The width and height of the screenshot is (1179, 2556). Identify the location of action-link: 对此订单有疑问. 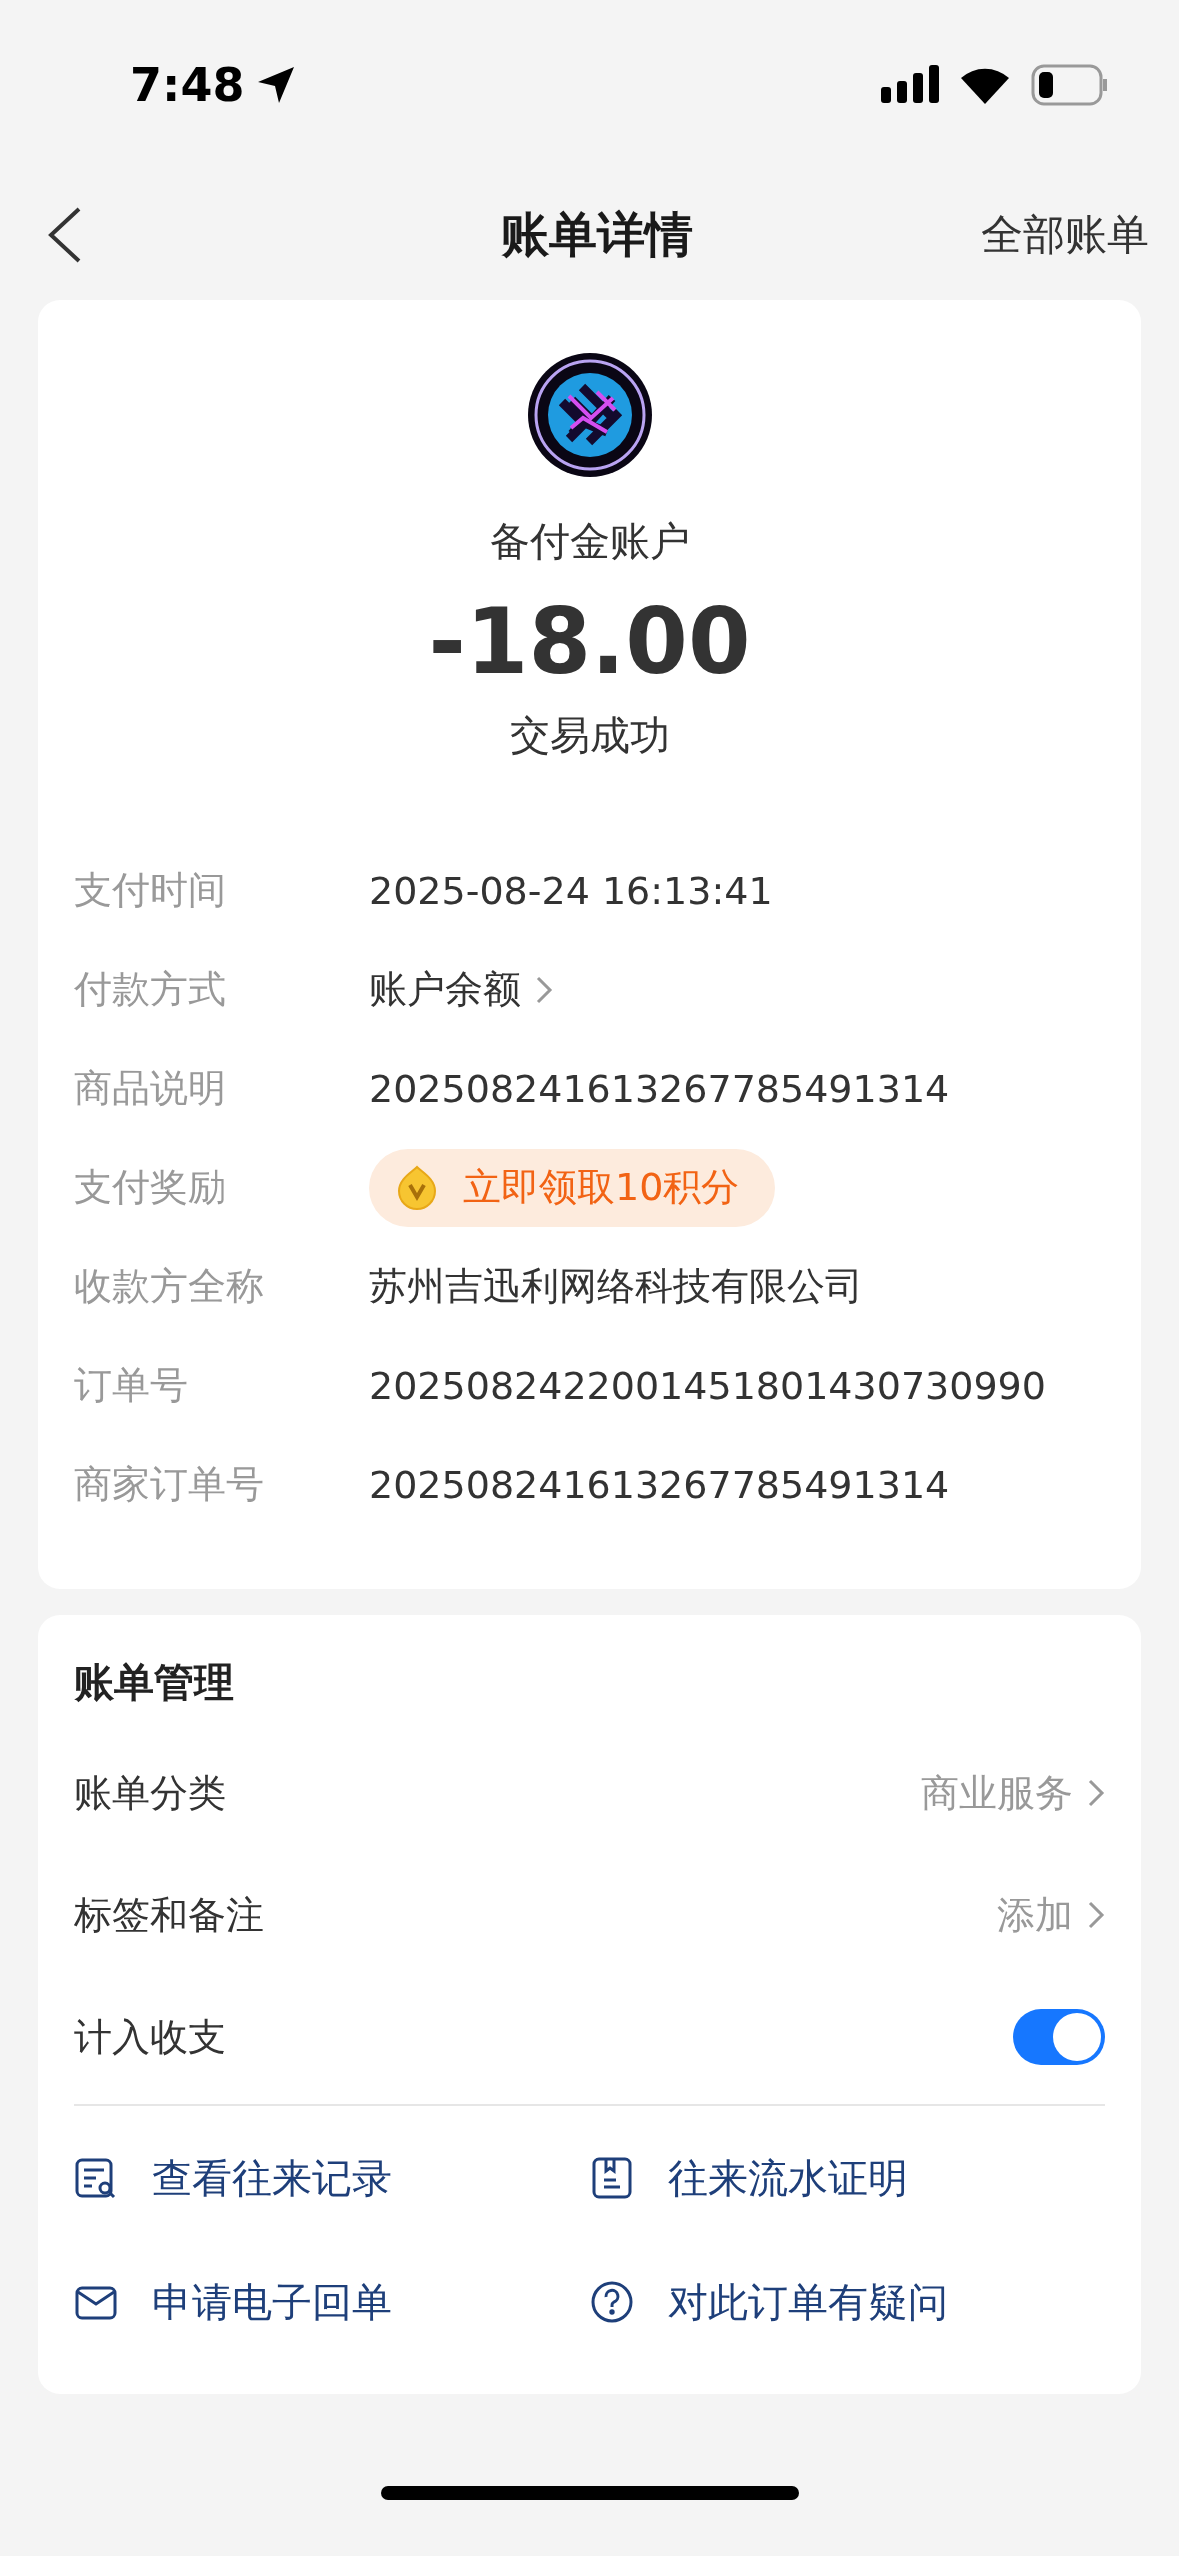
(847, 2302).